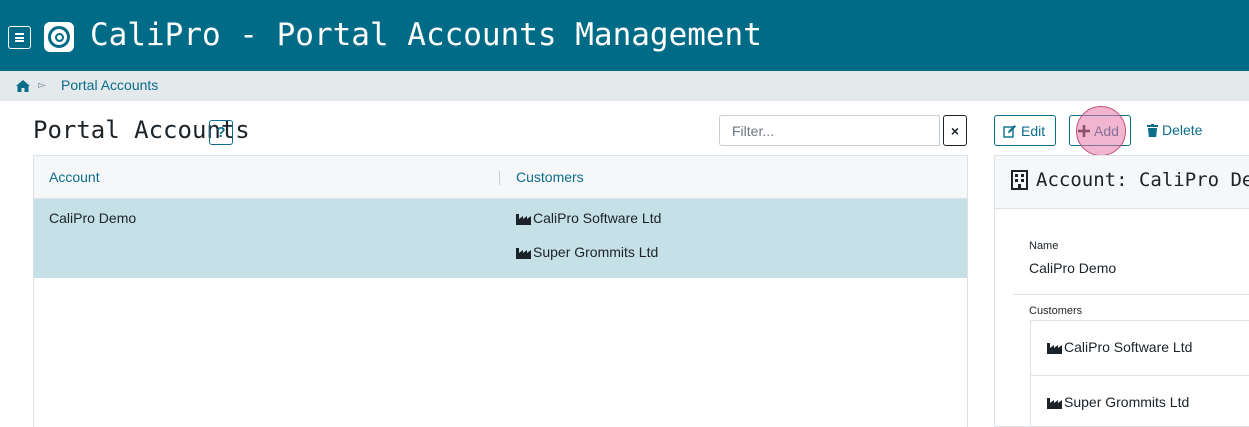 The image size is (1249, 427). I want to click on column-divider, so click(499, 178).